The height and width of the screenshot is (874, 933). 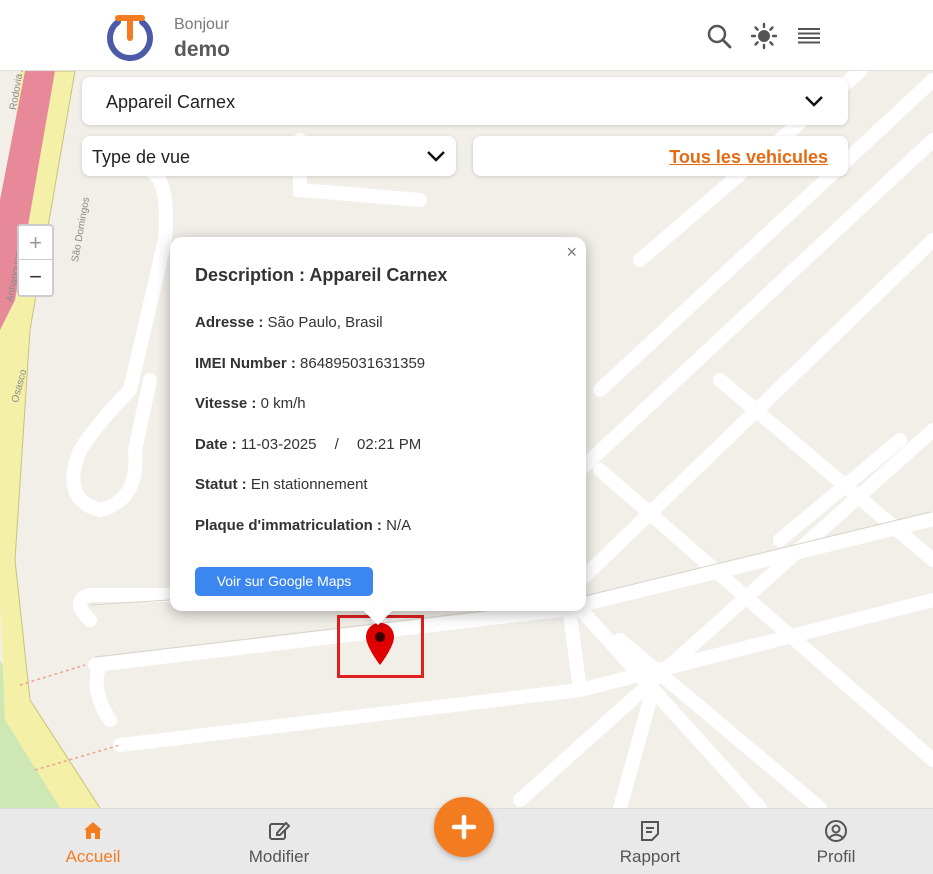 What do you see at coordinates (466, 35) in the screenshot?
I see `app-header: Bonjour demo` at bounding box center [466, 35].